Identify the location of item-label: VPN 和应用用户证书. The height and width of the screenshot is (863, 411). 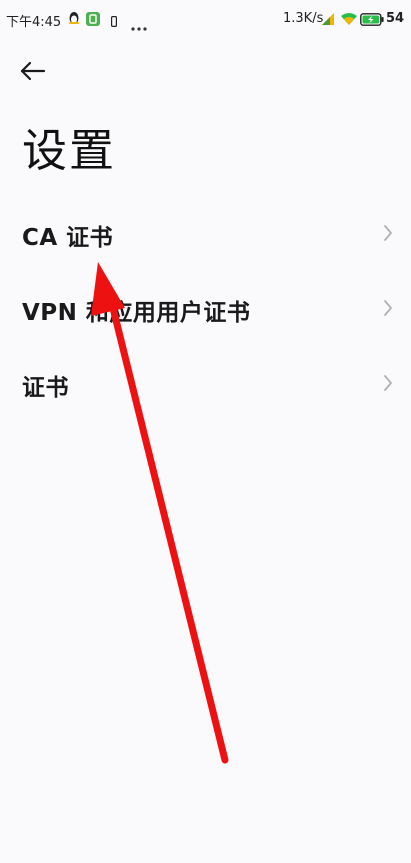
(136, 313).